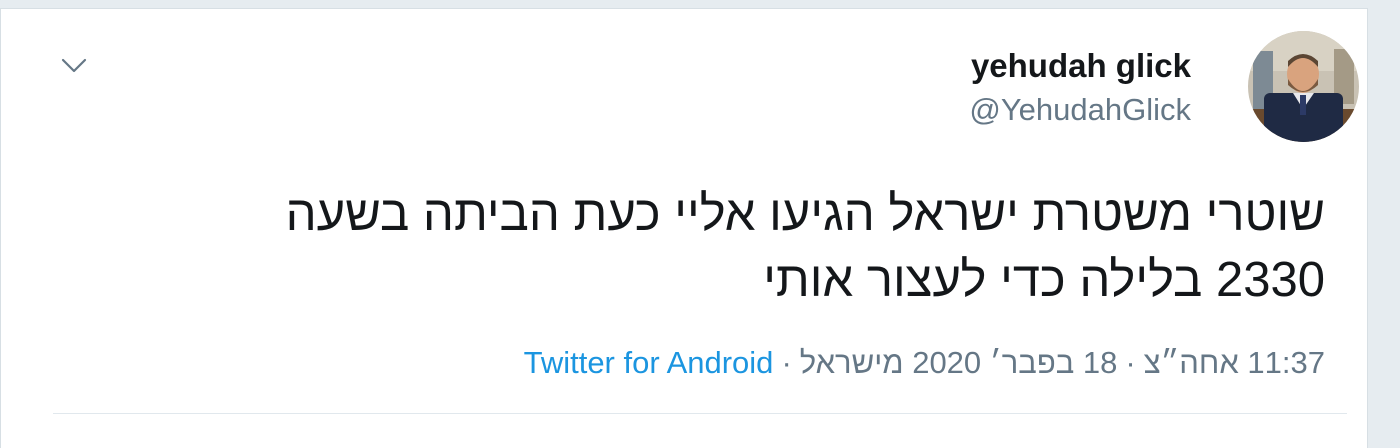  I want to click on tweet-menu-button, so click(74, 66).